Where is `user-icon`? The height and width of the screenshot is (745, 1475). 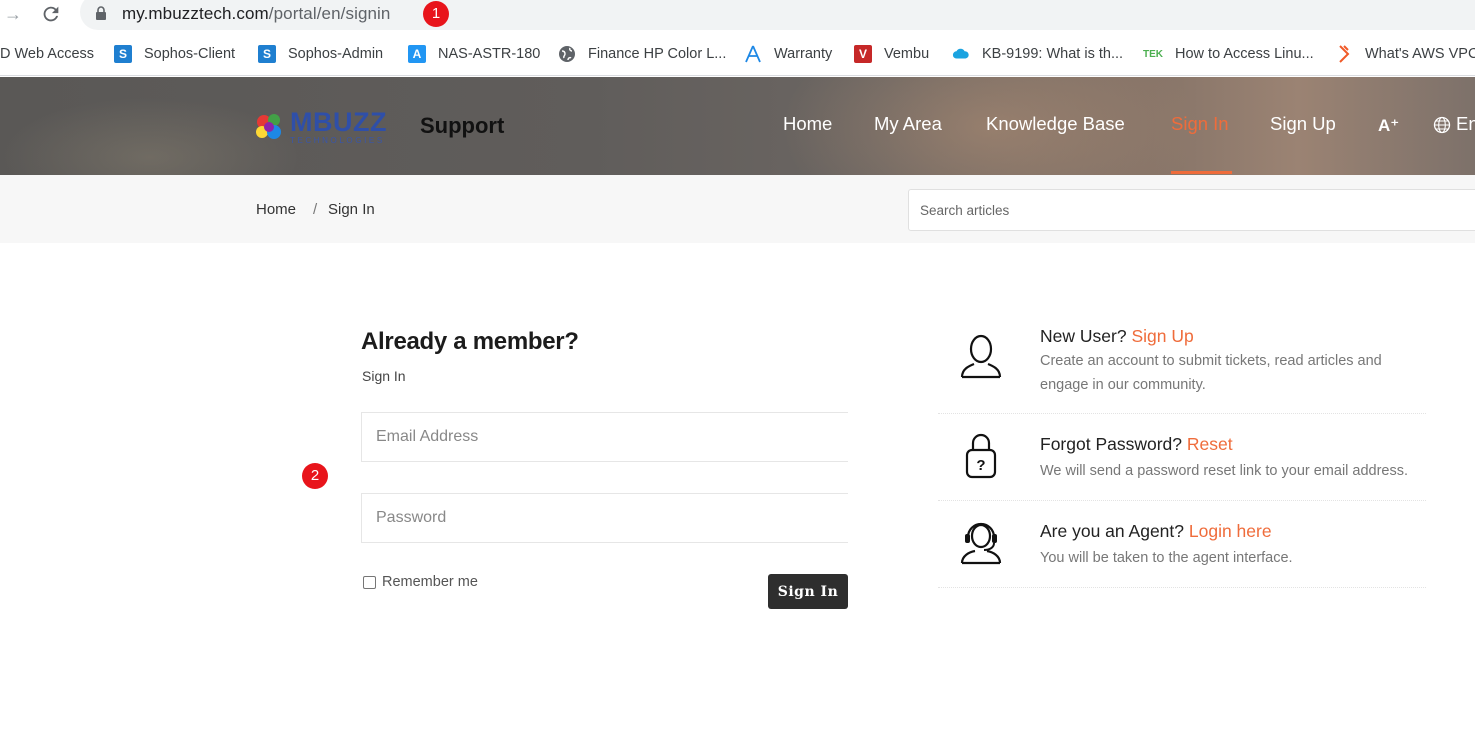
user-icon is located at coordinates (981, 356).